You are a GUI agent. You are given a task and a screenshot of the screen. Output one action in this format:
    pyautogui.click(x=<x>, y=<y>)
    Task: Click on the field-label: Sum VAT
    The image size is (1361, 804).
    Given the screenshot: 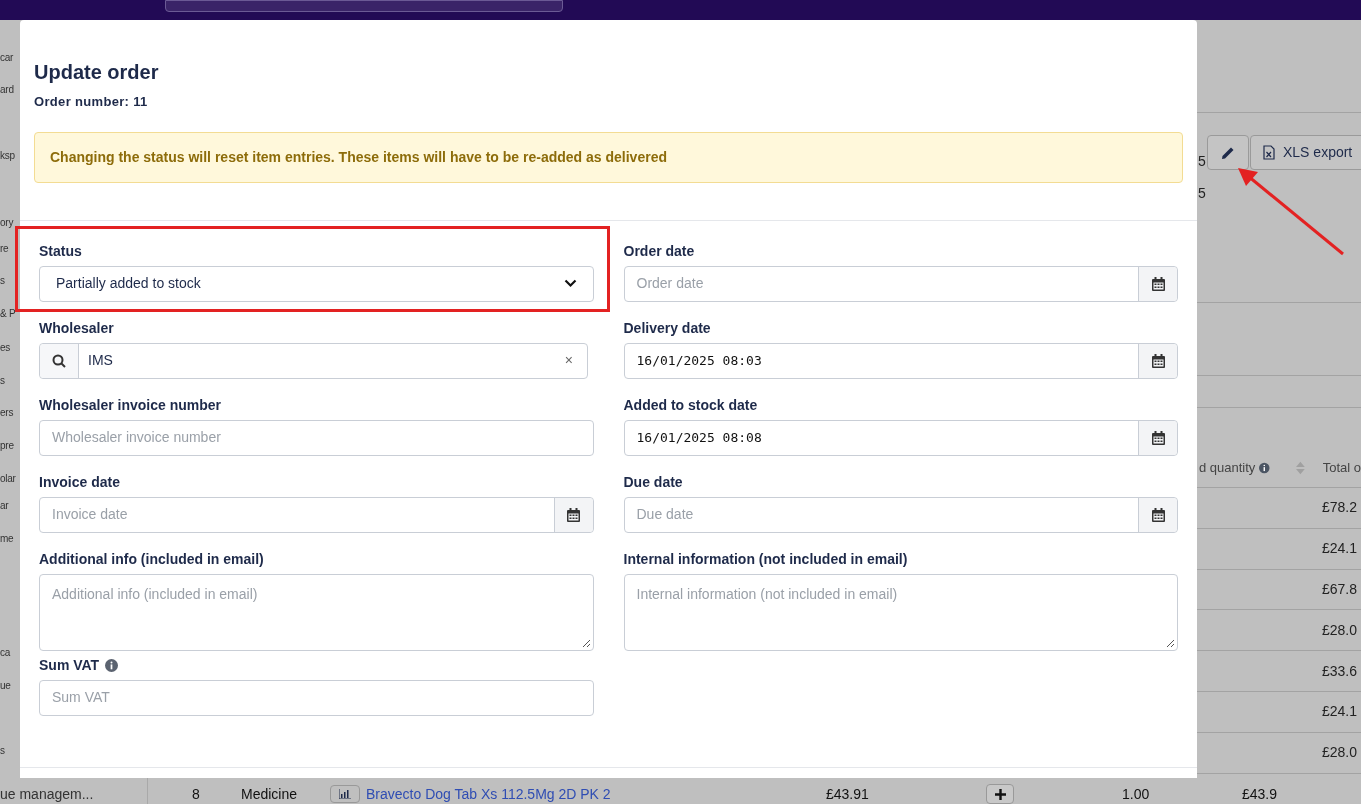 What is the action you would take?
    pyautogui.click(x=69, y=665)
    